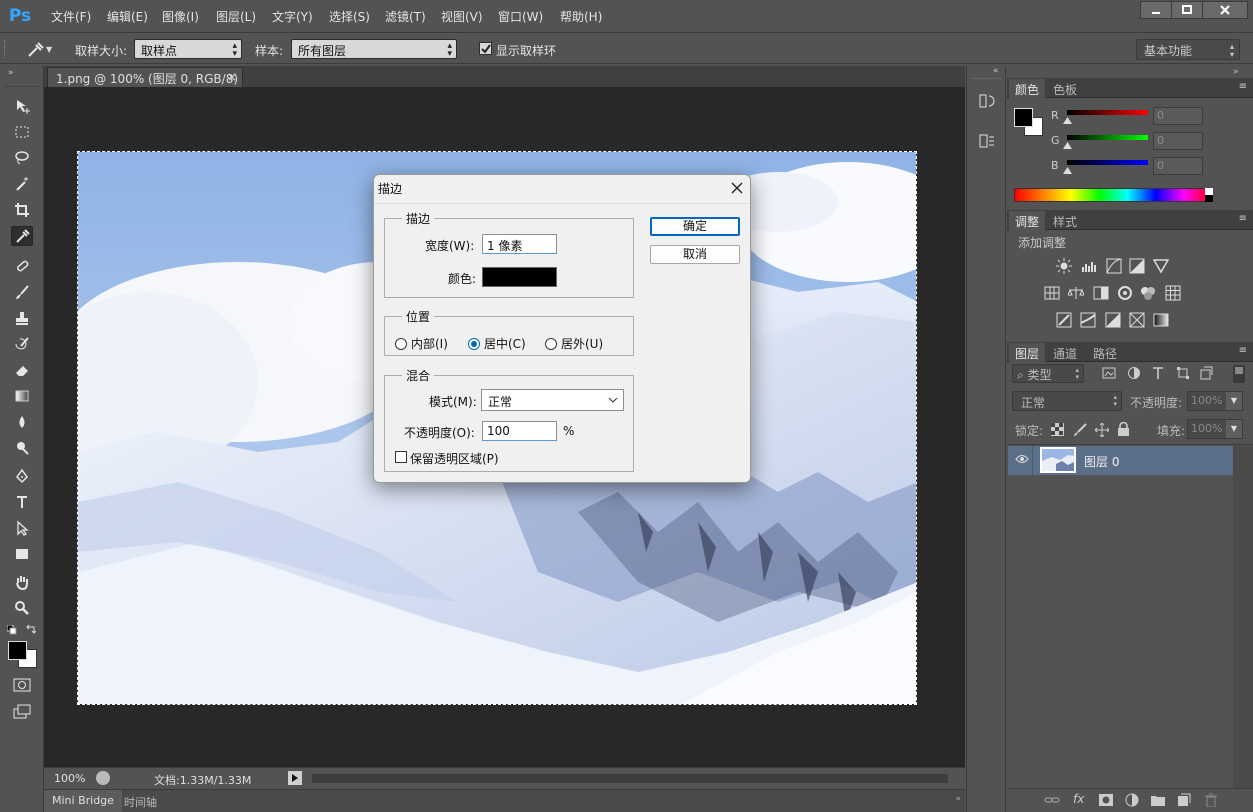 The height and width of the screenshot is (812, 1253). Describe the element at coordinates (71, 16) in the screenshot. I see `menu-file: 文件(F)` at that location.